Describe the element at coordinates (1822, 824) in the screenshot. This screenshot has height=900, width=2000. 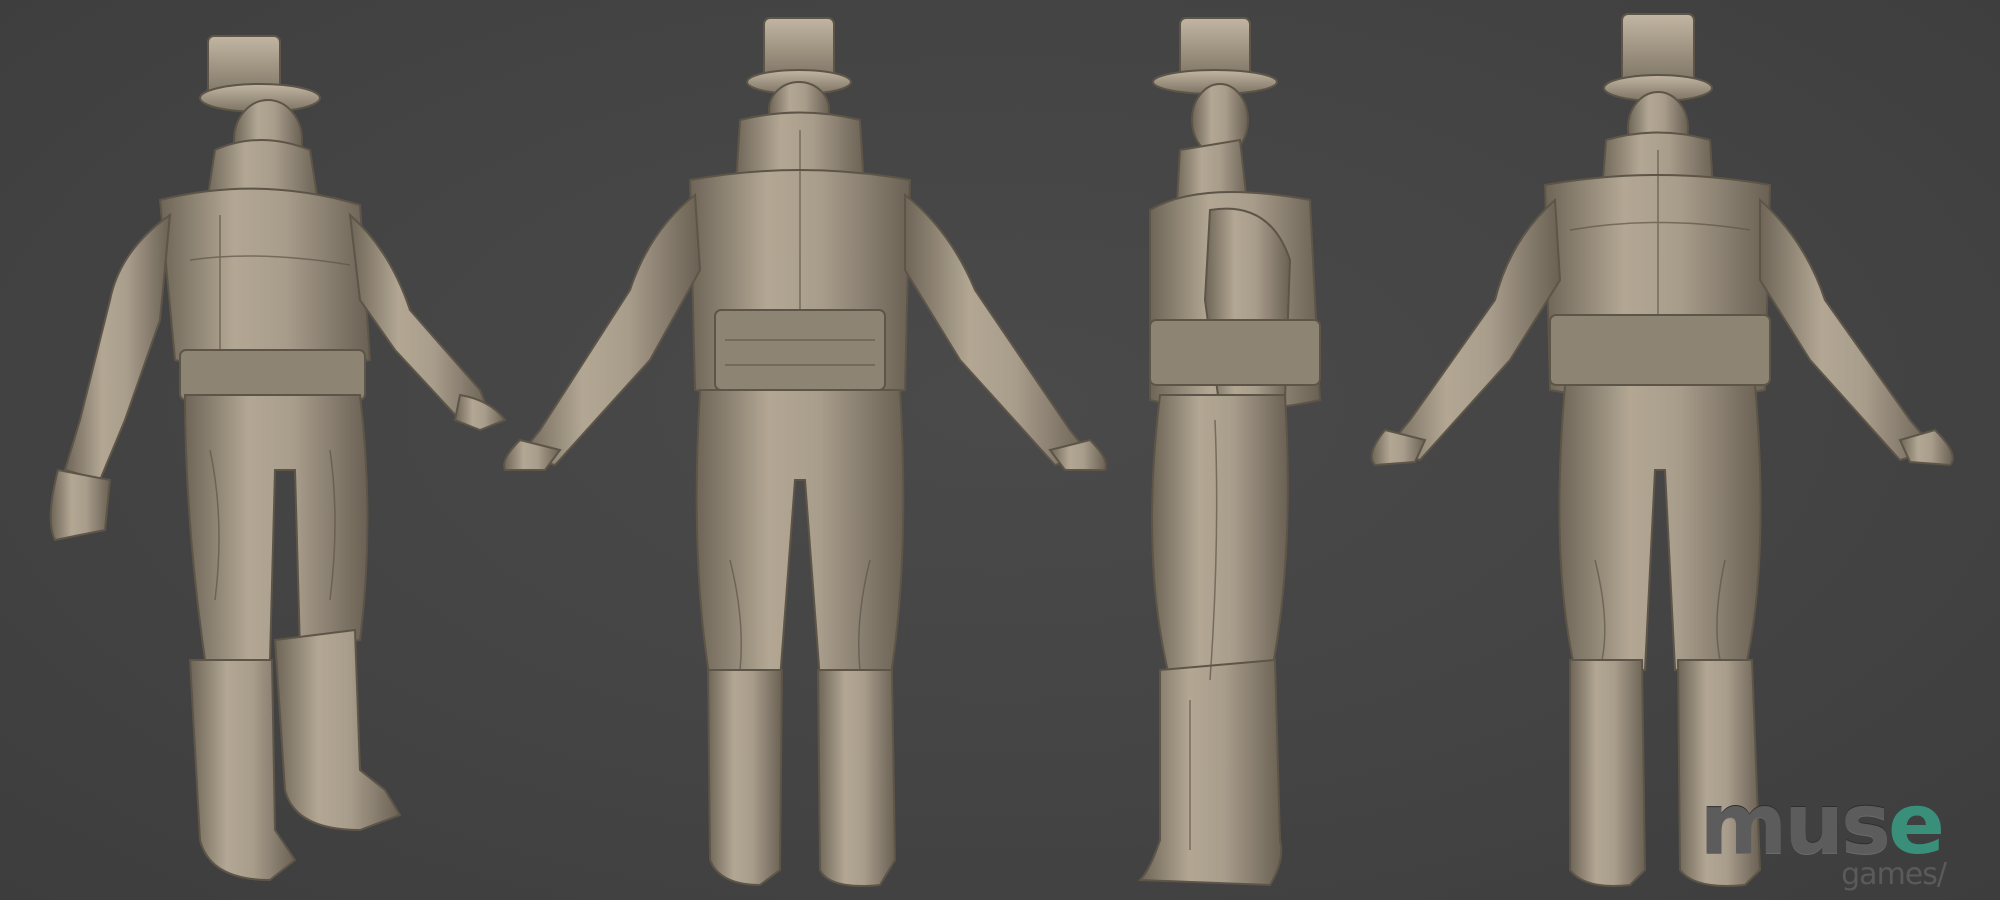
I see `logo-wordmark: muse` at that location.